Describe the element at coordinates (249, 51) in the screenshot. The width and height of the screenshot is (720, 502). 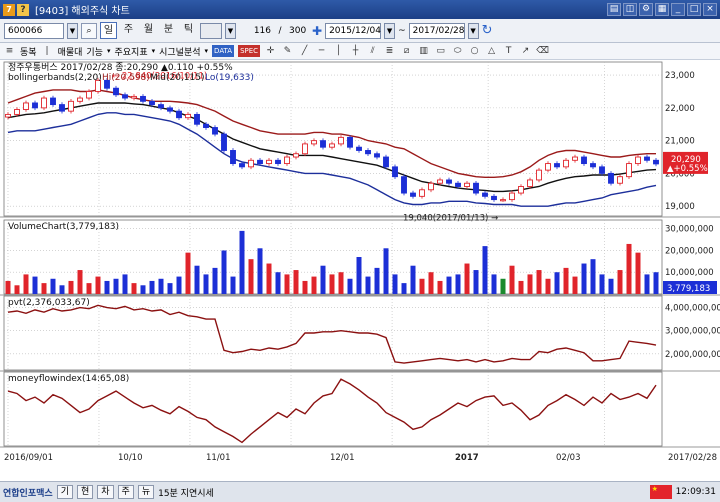
I see `spec-tag: SPEC` at that location.